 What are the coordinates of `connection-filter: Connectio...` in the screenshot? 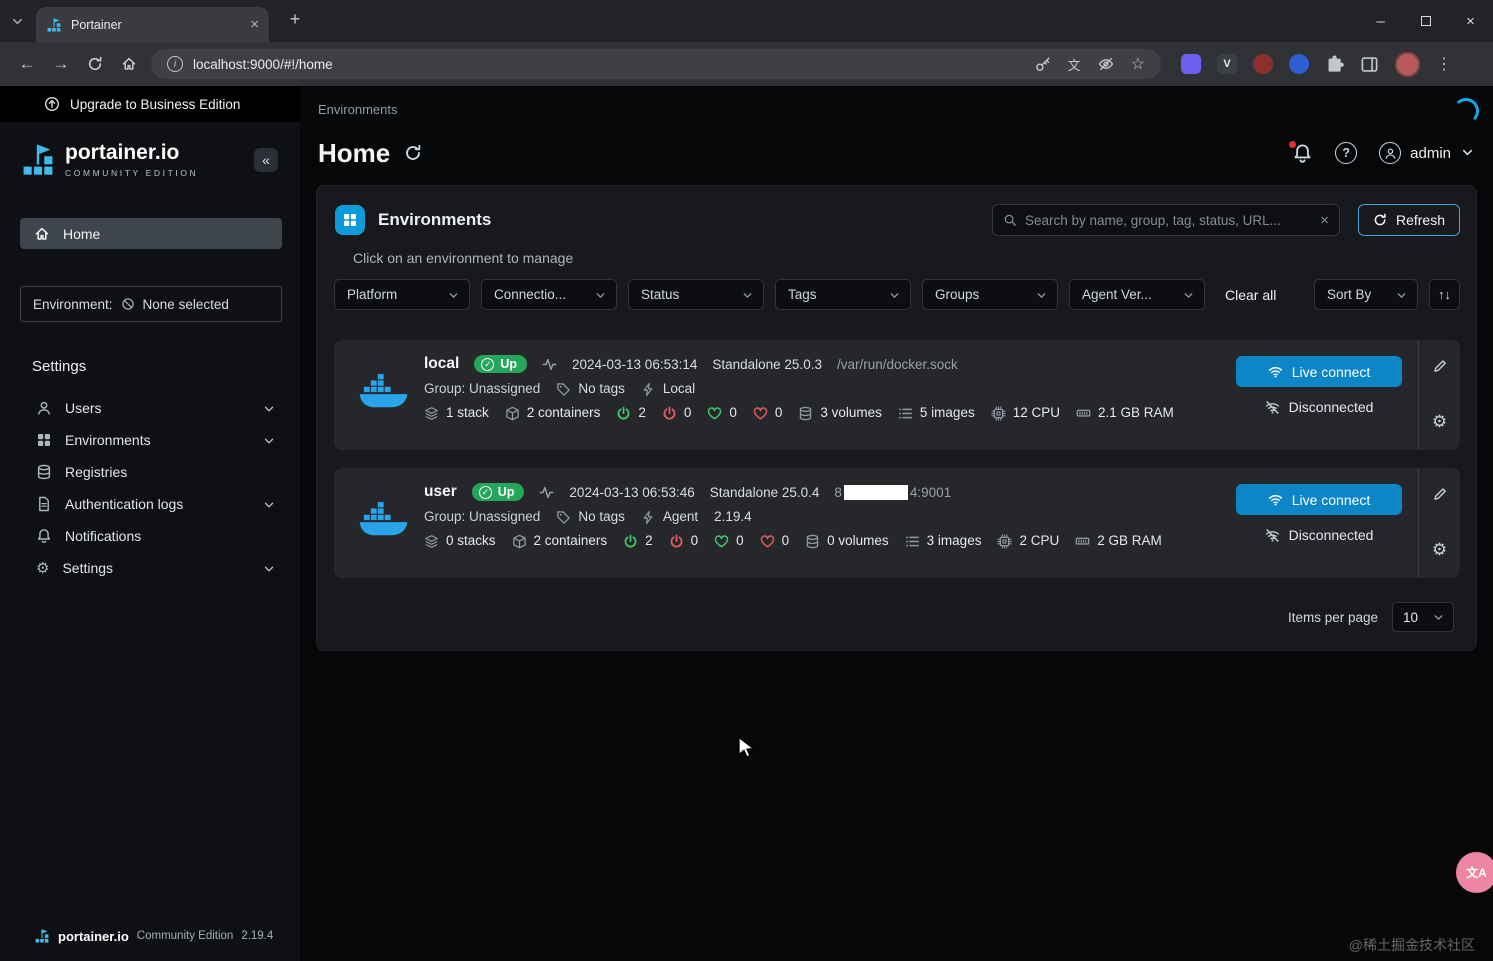 It's located at (549, 294).